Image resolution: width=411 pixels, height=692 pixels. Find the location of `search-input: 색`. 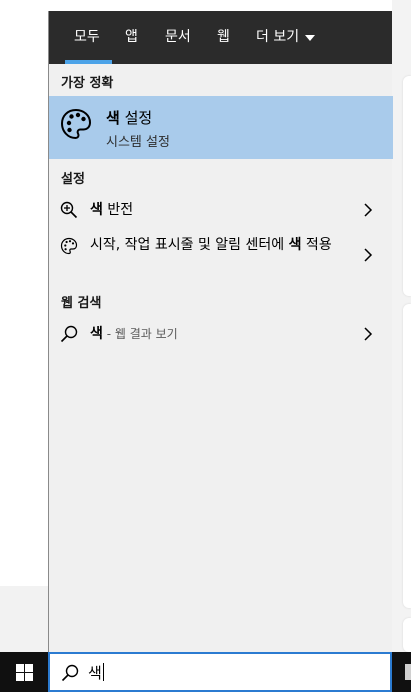

search-input: 색 is located at coordinates (96, 672).